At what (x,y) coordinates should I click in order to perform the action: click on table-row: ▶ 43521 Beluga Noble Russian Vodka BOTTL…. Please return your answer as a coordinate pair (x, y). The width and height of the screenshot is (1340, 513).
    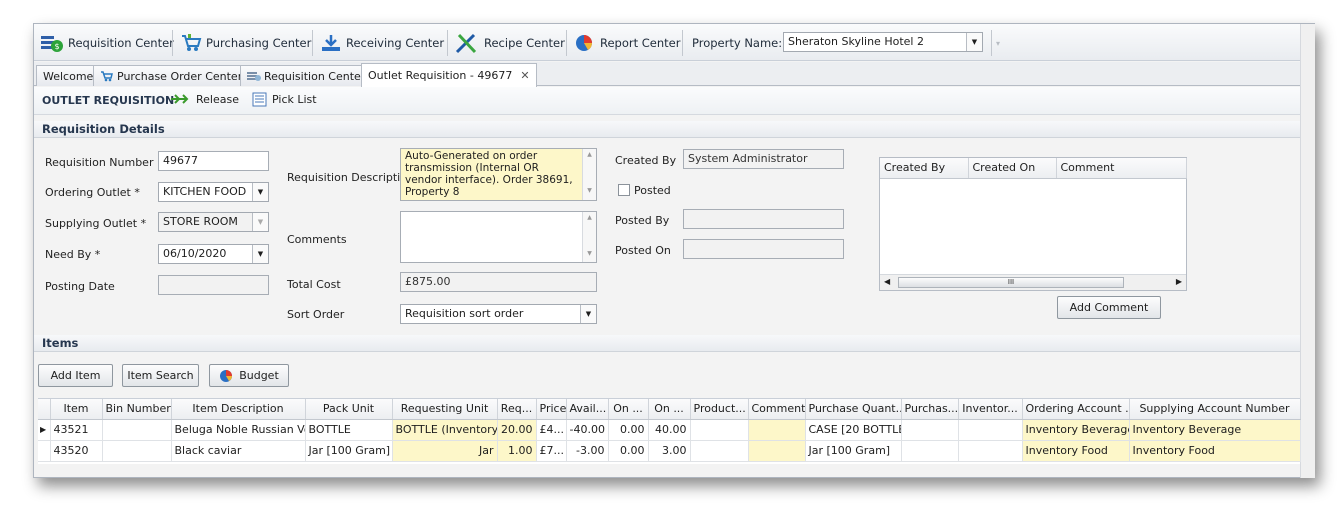
    Looking at the image, I should click on (669, 430).